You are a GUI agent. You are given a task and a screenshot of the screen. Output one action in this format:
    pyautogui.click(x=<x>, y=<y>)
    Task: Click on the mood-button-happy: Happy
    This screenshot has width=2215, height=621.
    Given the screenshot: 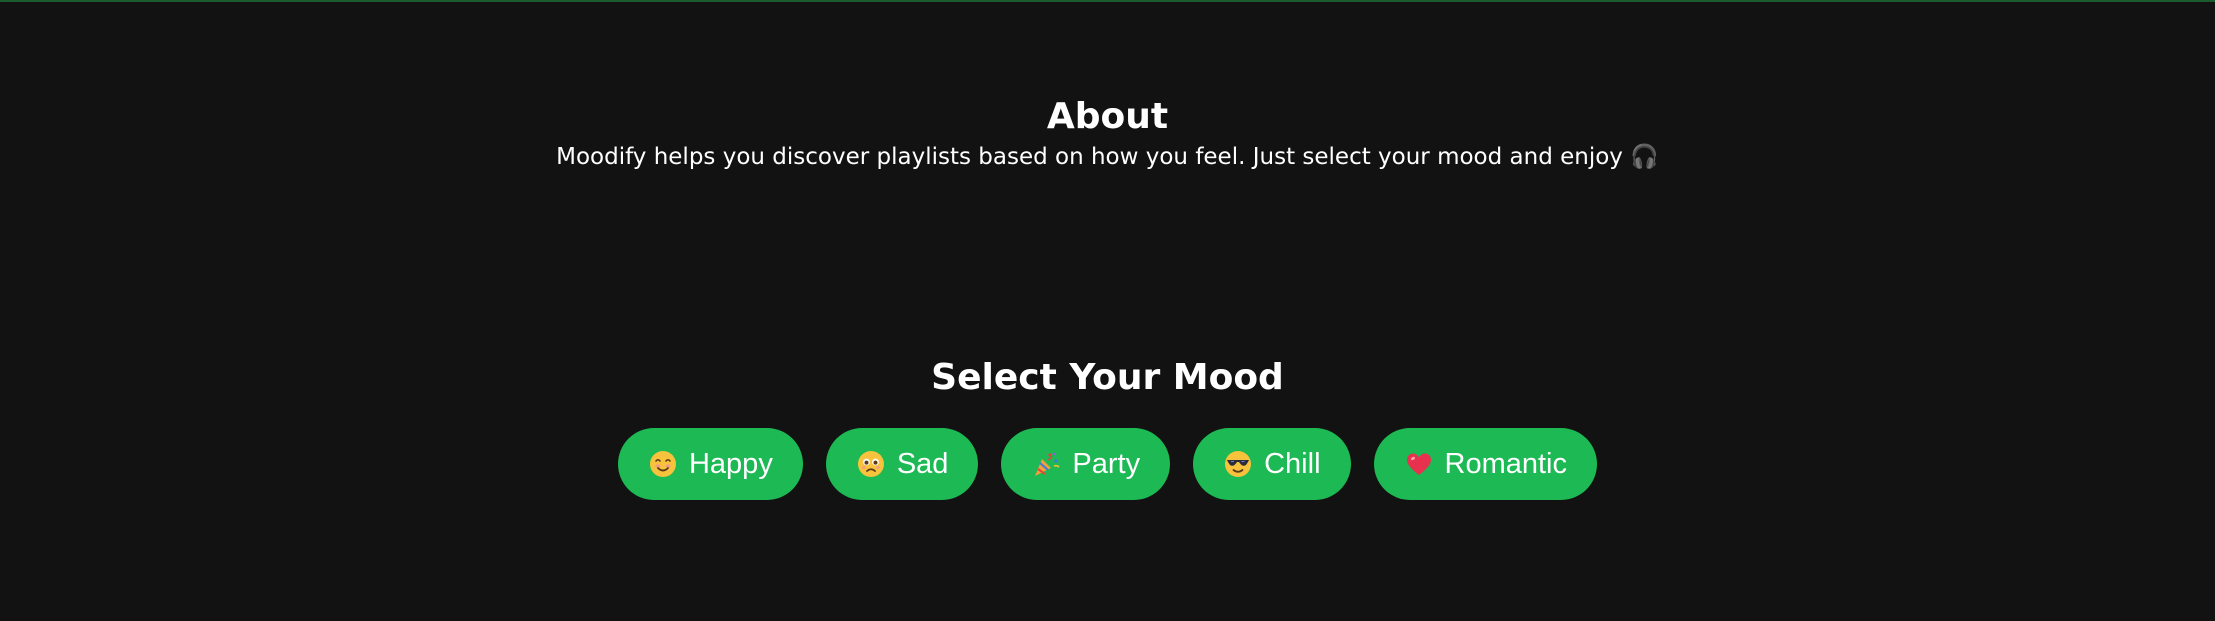 What is the action you would take?
    pyautogui.click(x=710, y=464)
    